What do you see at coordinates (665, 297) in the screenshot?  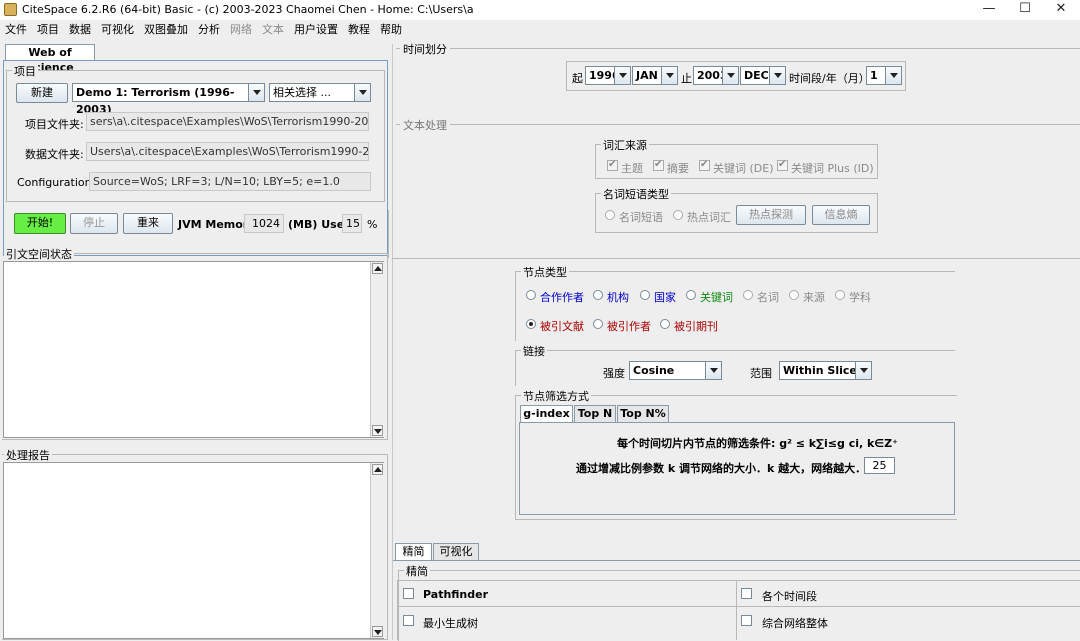 I see `node-country-label: 国家` at bounding box center [665, 297].